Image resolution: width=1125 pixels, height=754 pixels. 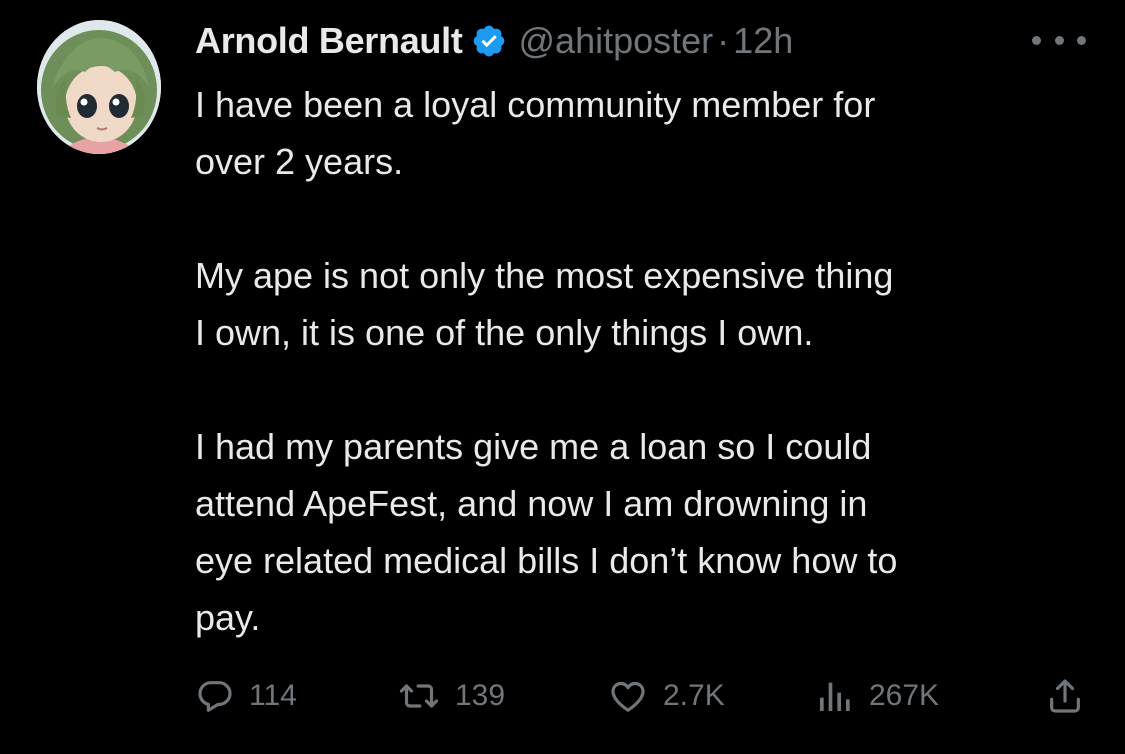 I want to click on share-icon, so click(x=1065, y=696).